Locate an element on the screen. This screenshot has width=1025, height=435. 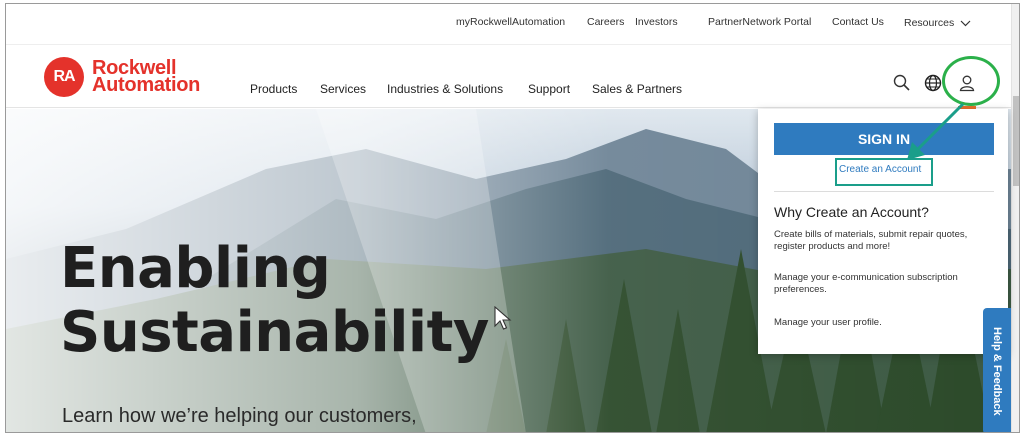
dropdown-divider is located at coordinates (884, 191).